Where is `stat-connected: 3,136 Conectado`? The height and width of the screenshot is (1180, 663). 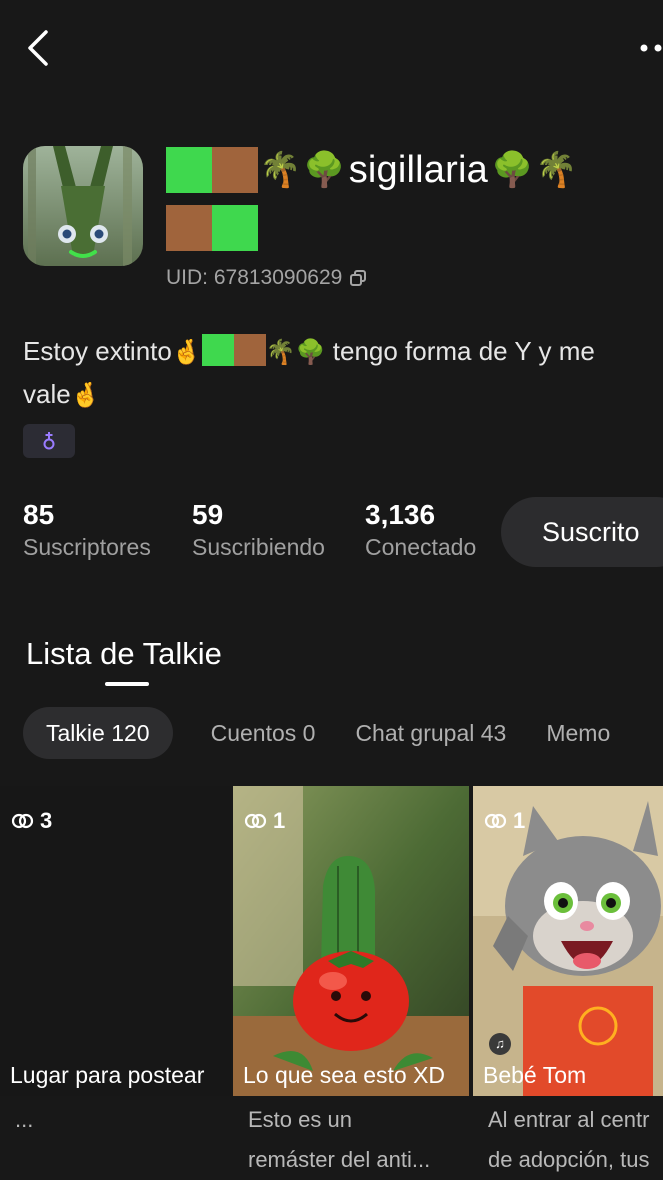
stat-connected: 3,136 Conectado is located at coordinates (420, 529).